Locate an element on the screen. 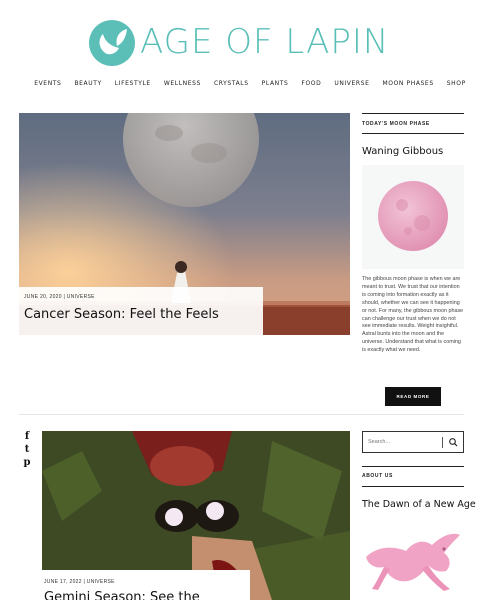  search-icon is located at coordinates (453, 442).